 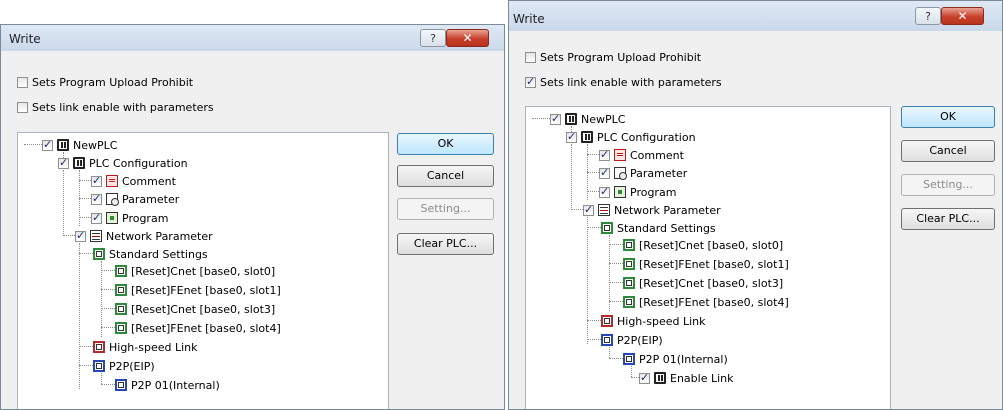 I want to click on tree-node-label: High-speed Link, so click(x=153, y=347).